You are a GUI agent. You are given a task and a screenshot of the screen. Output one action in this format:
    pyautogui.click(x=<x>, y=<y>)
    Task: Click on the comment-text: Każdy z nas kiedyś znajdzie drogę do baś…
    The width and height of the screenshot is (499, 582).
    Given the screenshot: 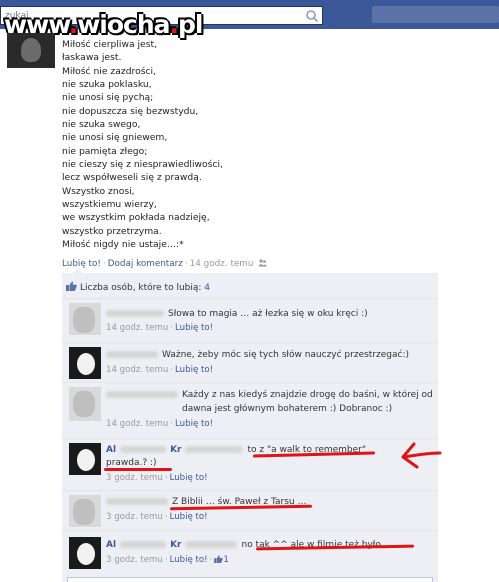 What is the action you would take?
    pyautogui.click(x=307, y=395)
    